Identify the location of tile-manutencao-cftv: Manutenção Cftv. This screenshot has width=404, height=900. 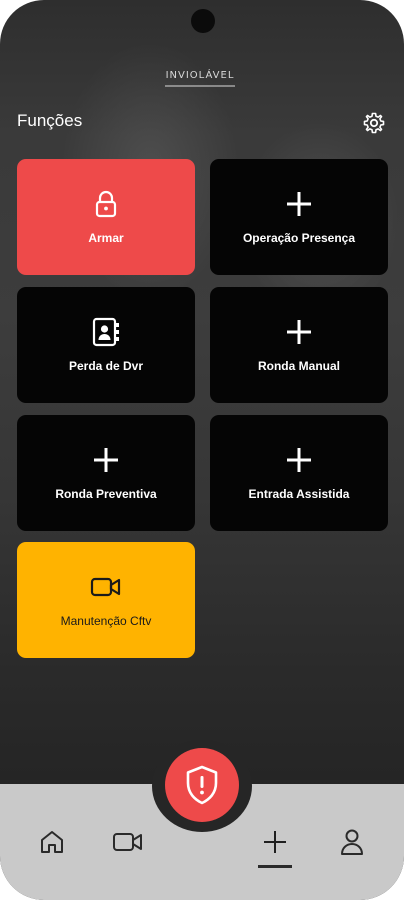
(106, 600).